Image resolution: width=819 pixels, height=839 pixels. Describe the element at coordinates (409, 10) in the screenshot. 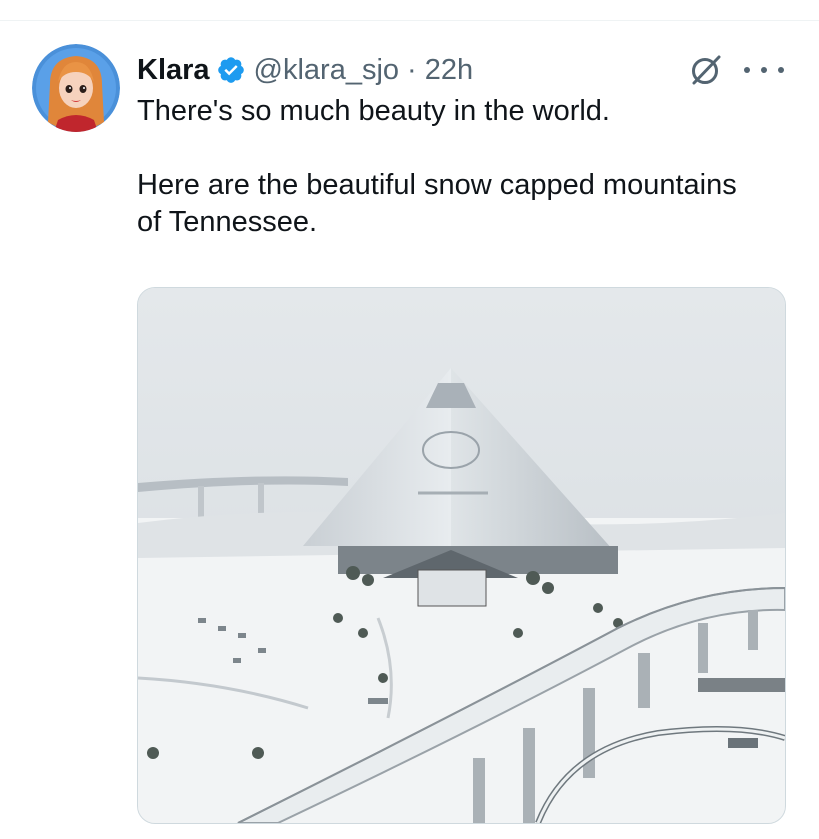

I see `top-divider` at that location.